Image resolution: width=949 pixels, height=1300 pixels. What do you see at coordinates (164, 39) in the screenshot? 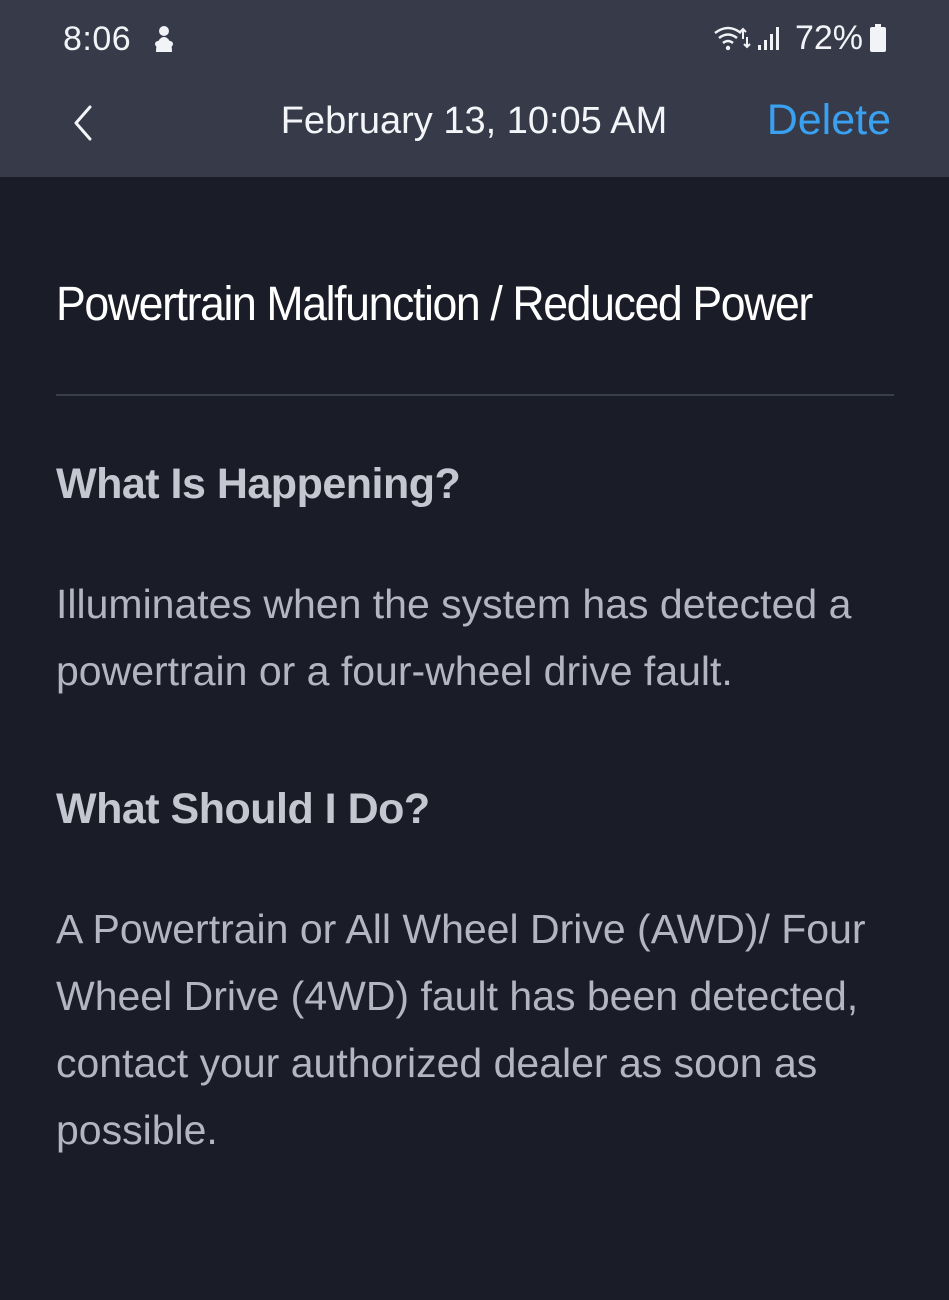
I see `notification-app-icon` at bounding box center [164, 39].